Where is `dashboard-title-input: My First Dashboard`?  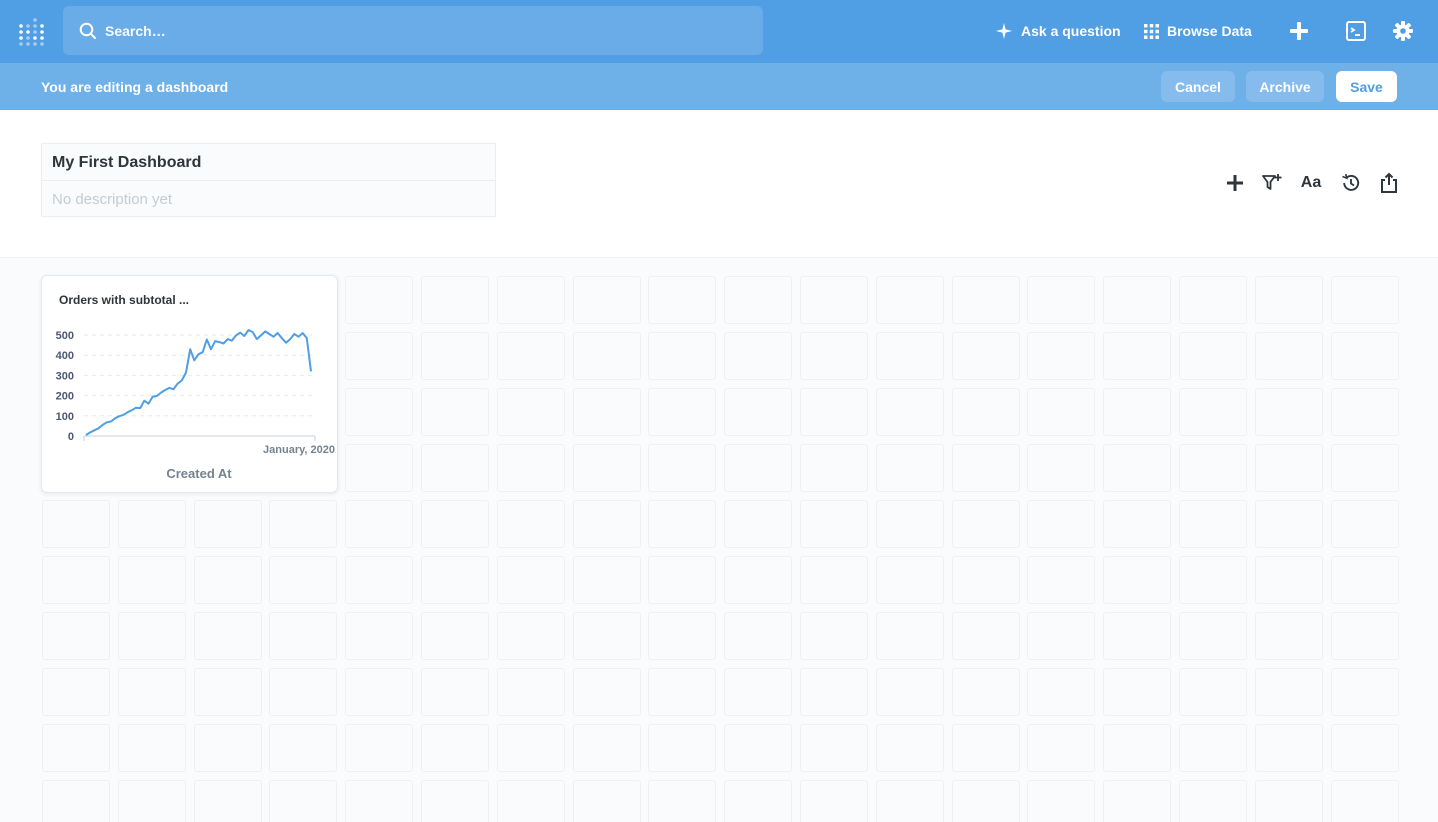
dashboard-title-input: My First Dashboard is located at coordinates (268, 162).